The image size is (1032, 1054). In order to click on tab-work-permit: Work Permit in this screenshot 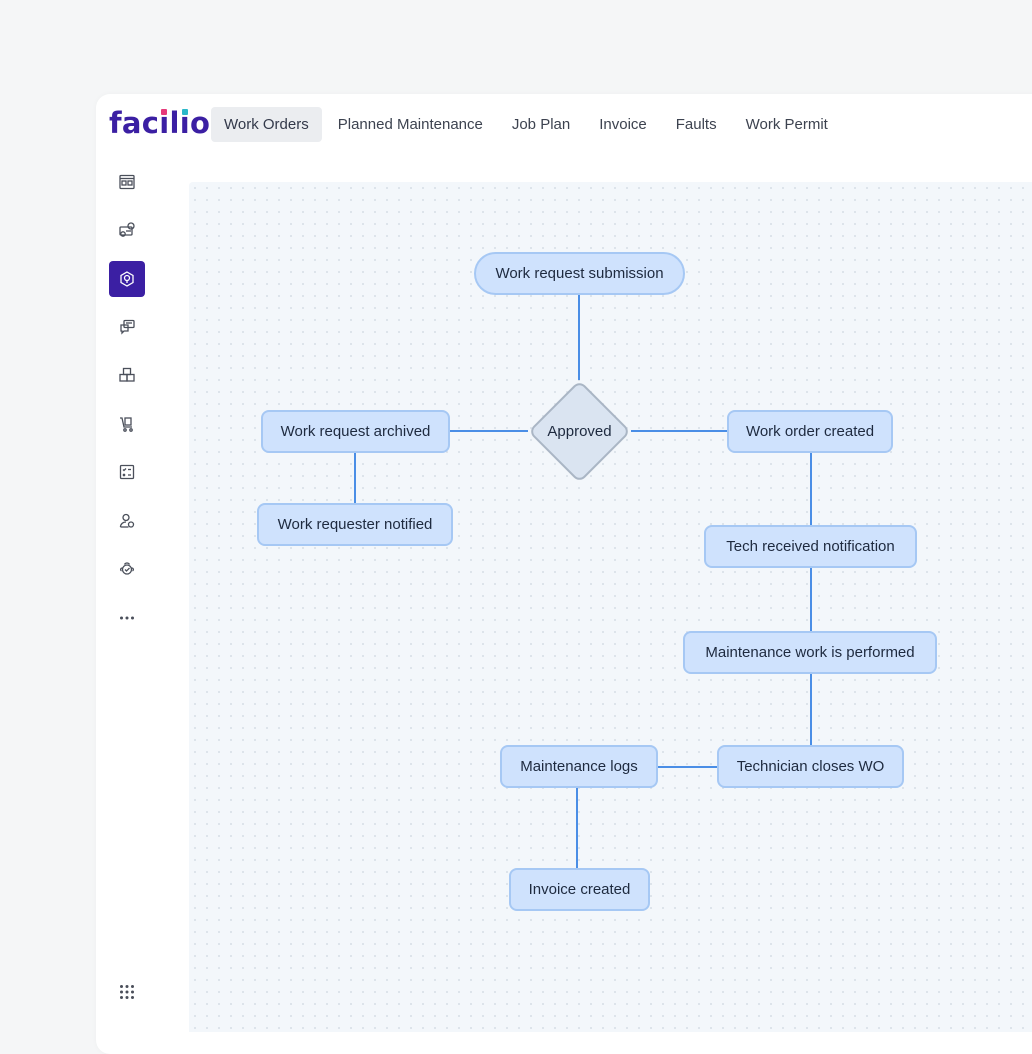, I will do `click(787, 124)`.